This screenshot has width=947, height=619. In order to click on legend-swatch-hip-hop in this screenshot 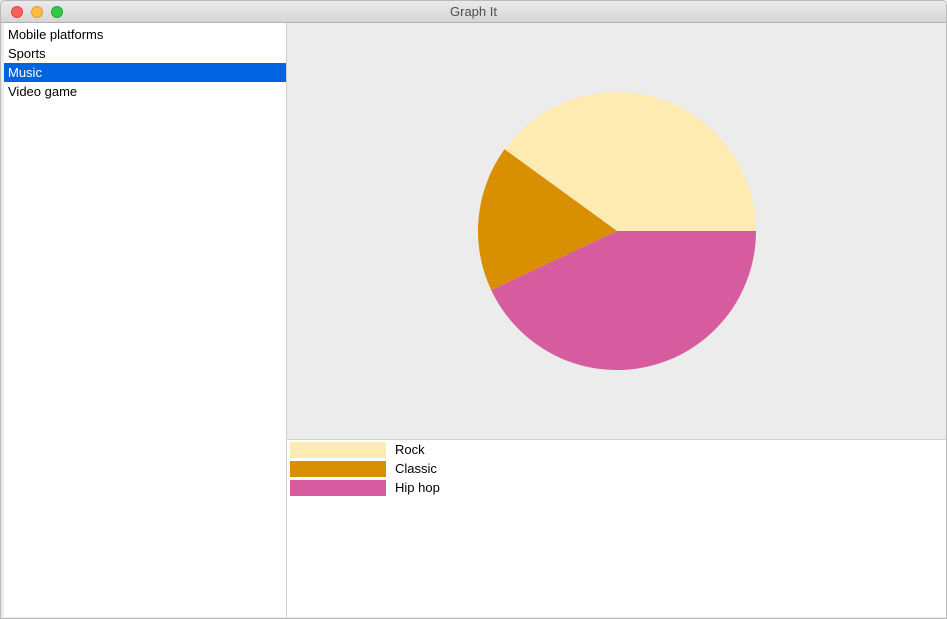, I will do `click(338, 488)`.